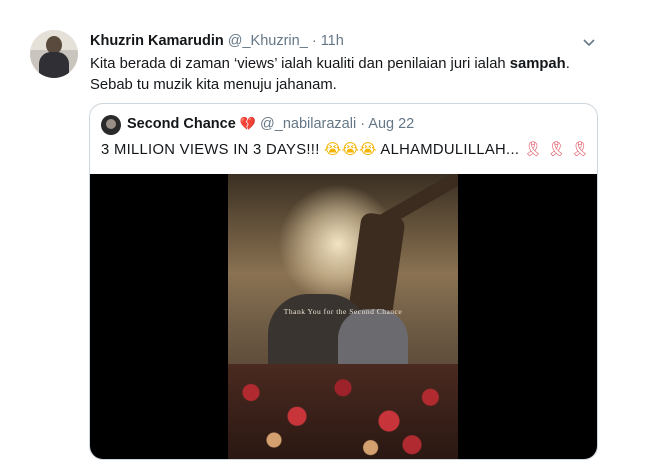  Describe the element at coordinates (343, 311) in the screenshot. I see `video-caption: Thank You for the Second Chance` at that location.